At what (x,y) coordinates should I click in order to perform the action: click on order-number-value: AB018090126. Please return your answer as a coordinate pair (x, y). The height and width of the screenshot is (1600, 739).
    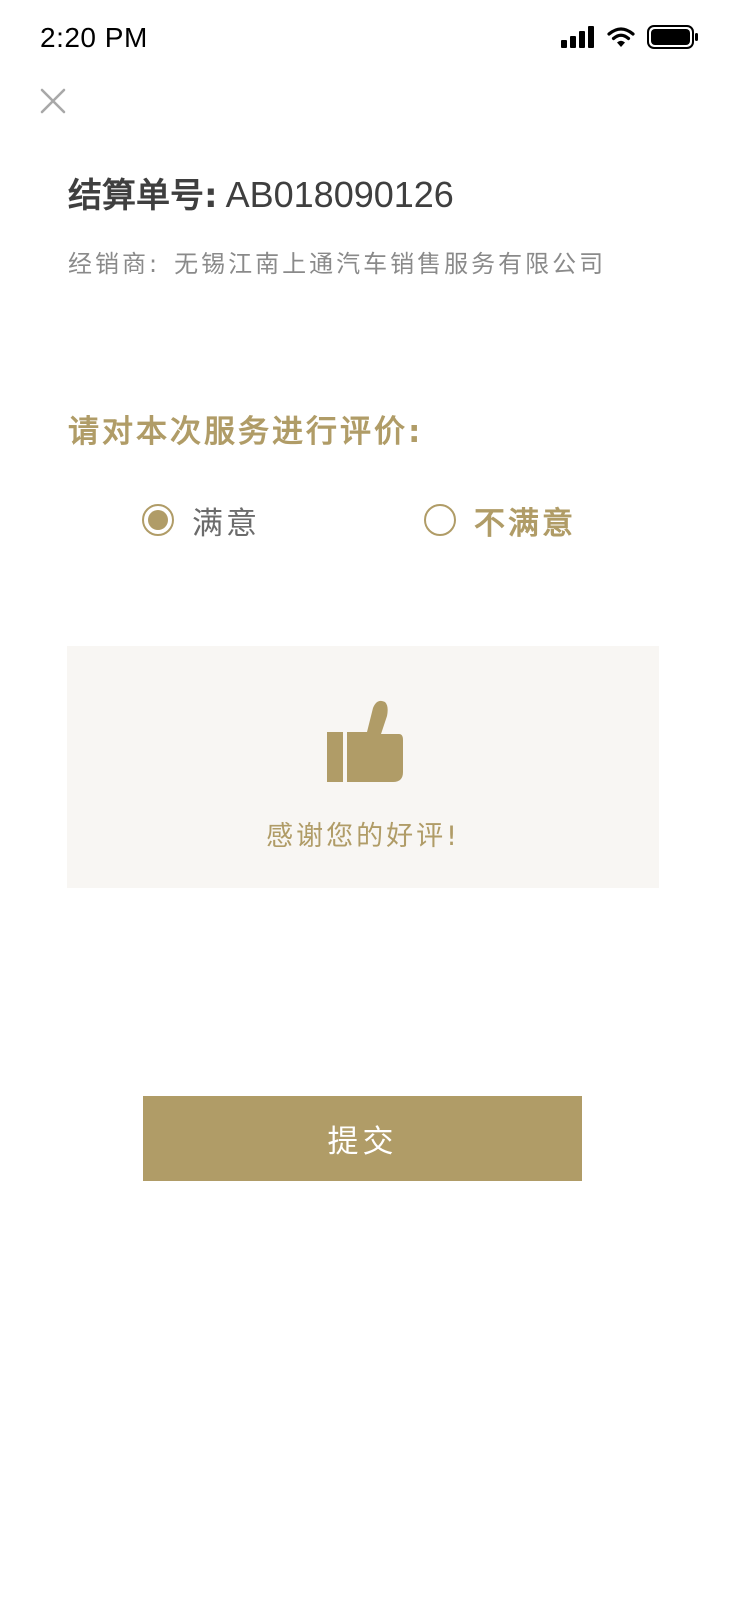
    Looking at the image, I should click on (339, 194).